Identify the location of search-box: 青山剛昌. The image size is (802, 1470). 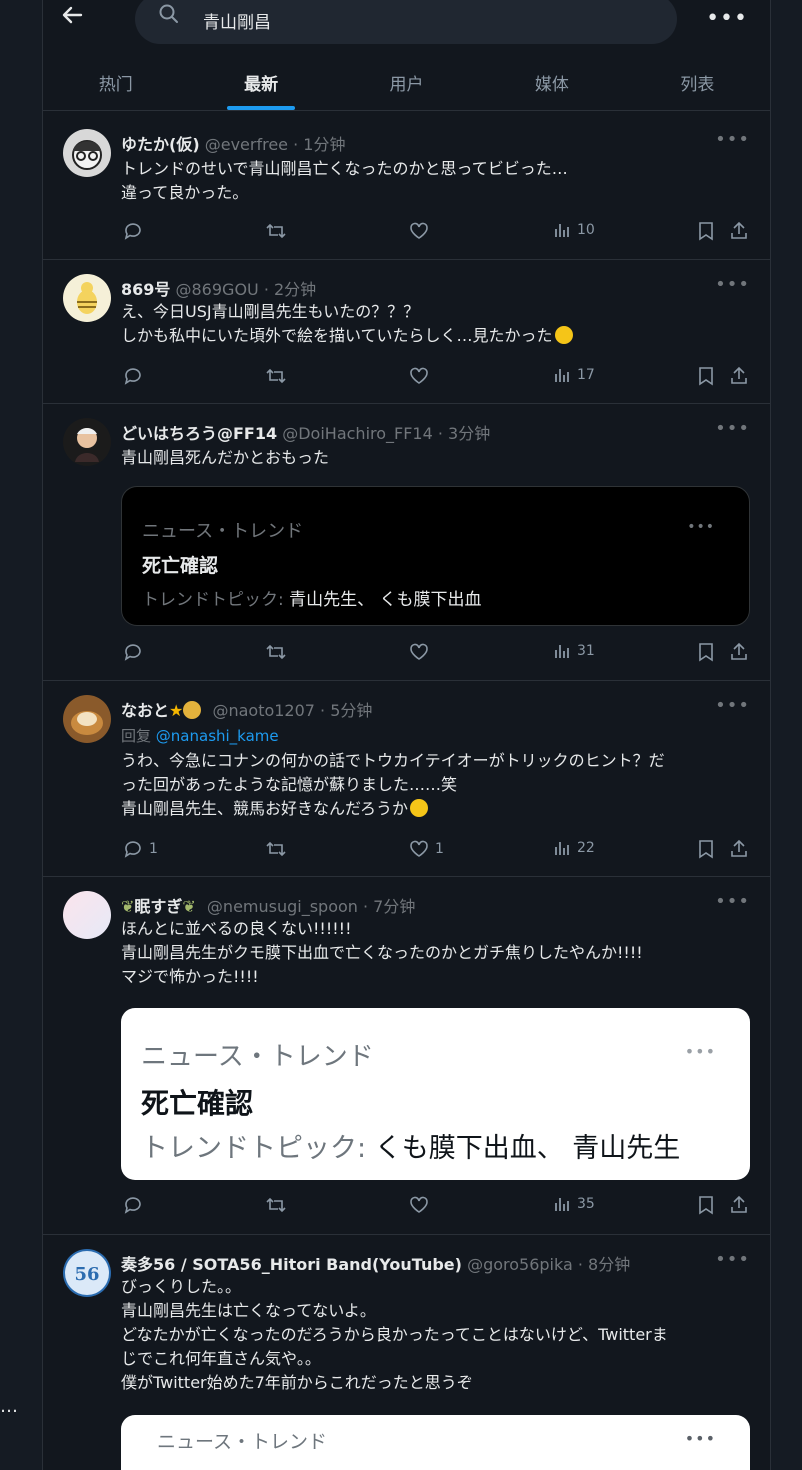
(406, 22).